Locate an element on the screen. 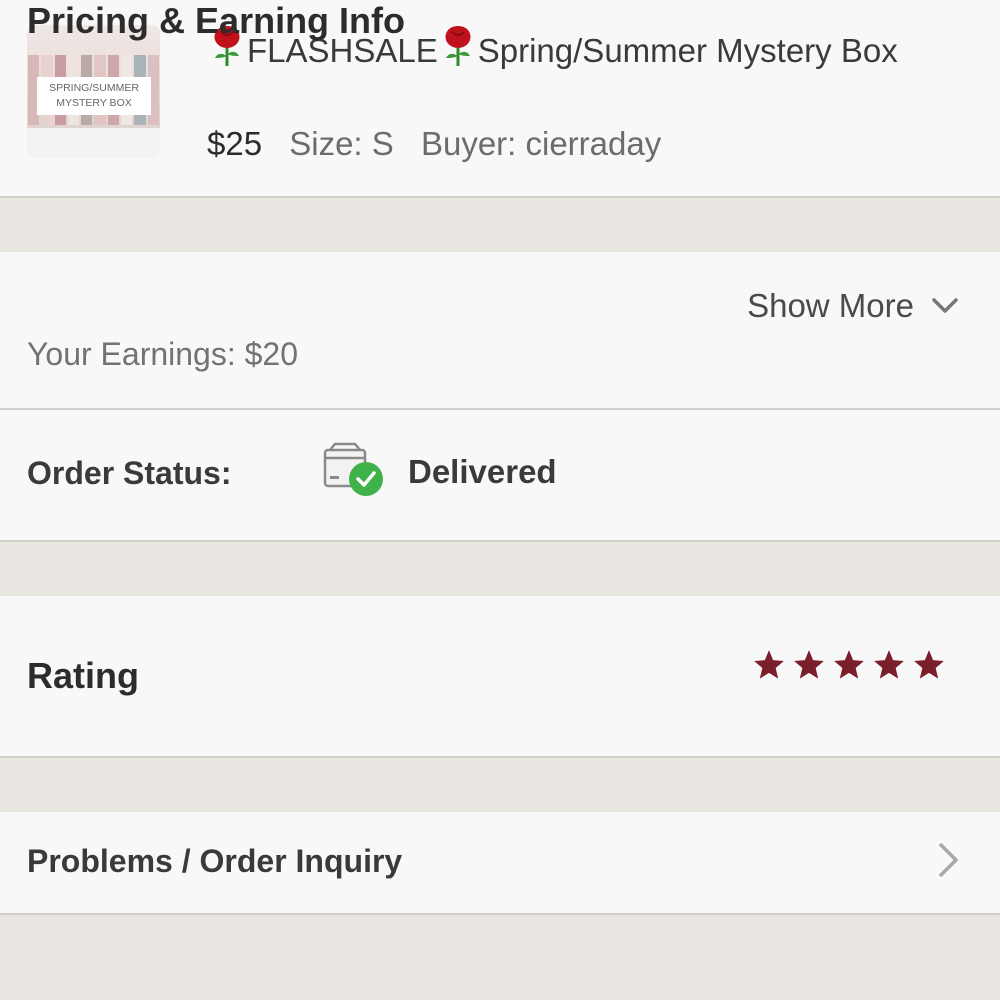 The image size is (1000, 1000). thumbnail-label-line2: MYSTERY BOX is located at coordinates (94, 103).